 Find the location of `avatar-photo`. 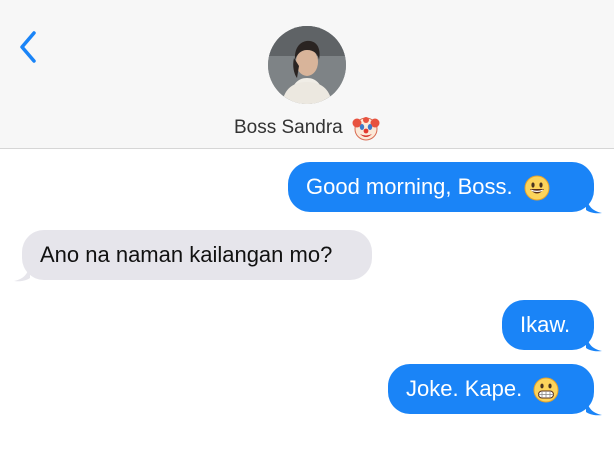

avatar-photo is located at coordinates (307, 65).